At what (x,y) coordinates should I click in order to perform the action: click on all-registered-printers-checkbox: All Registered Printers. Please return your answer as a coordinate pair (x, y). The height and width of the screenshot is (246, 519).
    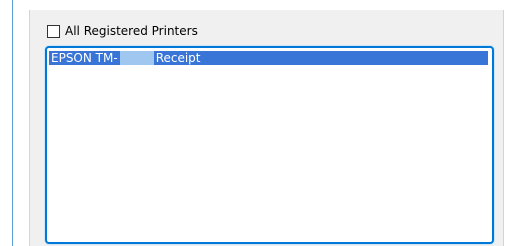
    Looking at the image, I should click on (122, 31).